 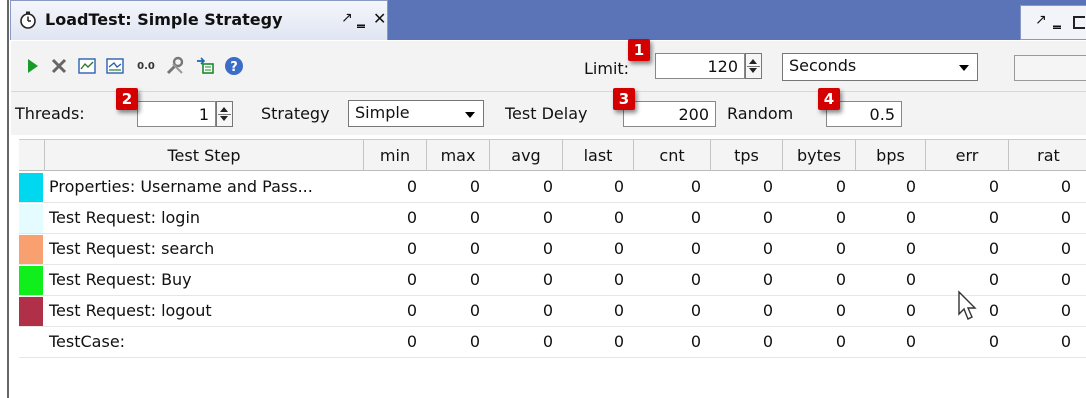 What do you see at coordinates (607, 68) in the screenshot?
I see `limit-label: Limit:` at bounding box center [607, 68].